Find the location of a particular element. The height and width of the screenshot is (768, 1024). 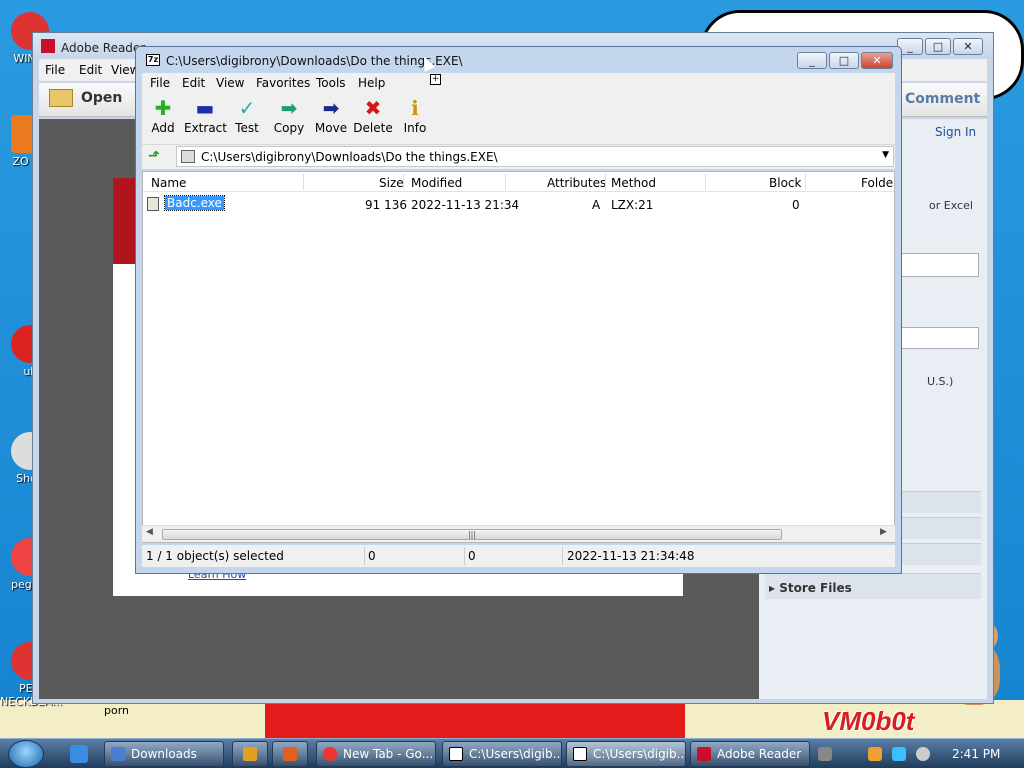

vmobot-logo: VM0b0t is located at coordinates (868, 721).